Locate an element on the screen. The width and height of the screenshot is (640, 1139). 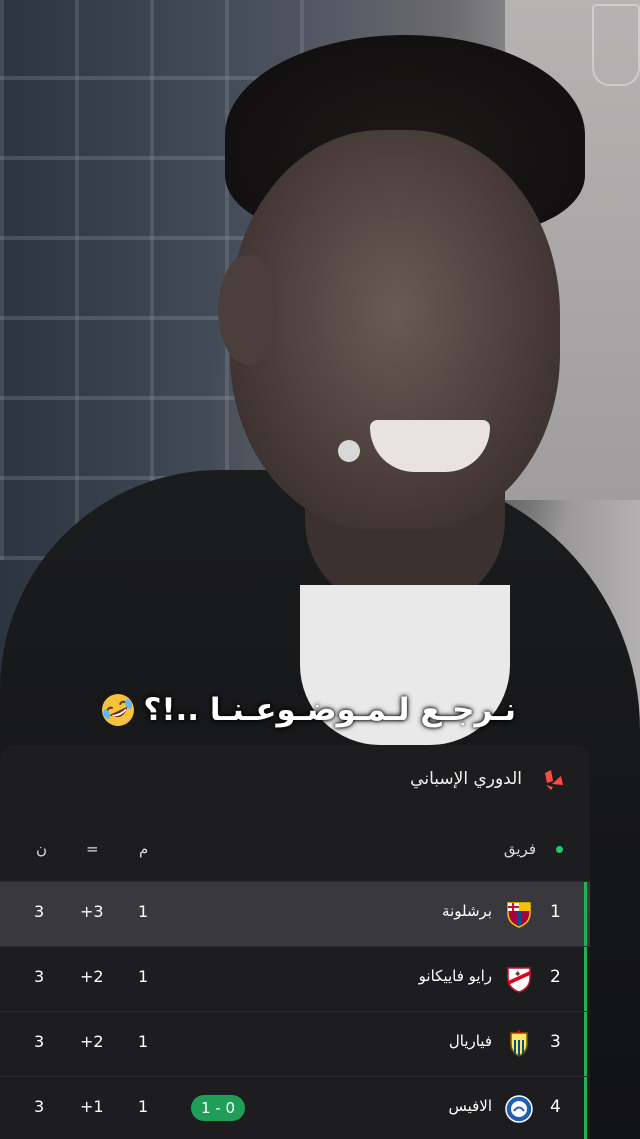
row-rank: 3 is located at coordinates (555, 1042).